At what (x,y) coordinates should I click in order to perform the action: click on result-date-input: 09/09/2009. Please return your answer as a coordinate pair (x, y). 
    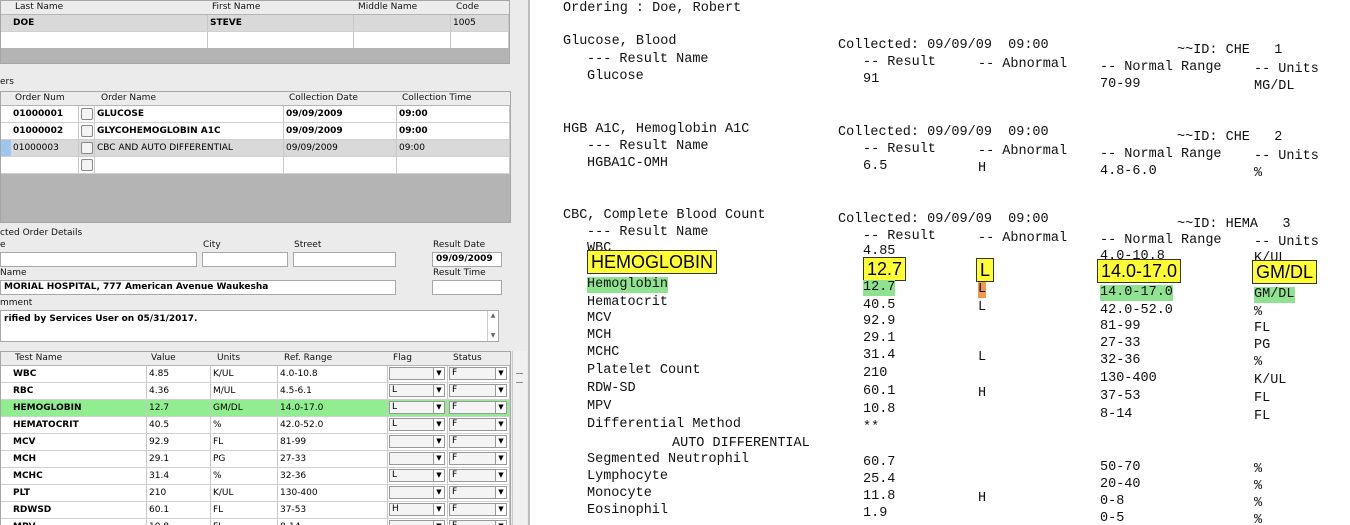
    Looking at the image, I should click on (467, 259).